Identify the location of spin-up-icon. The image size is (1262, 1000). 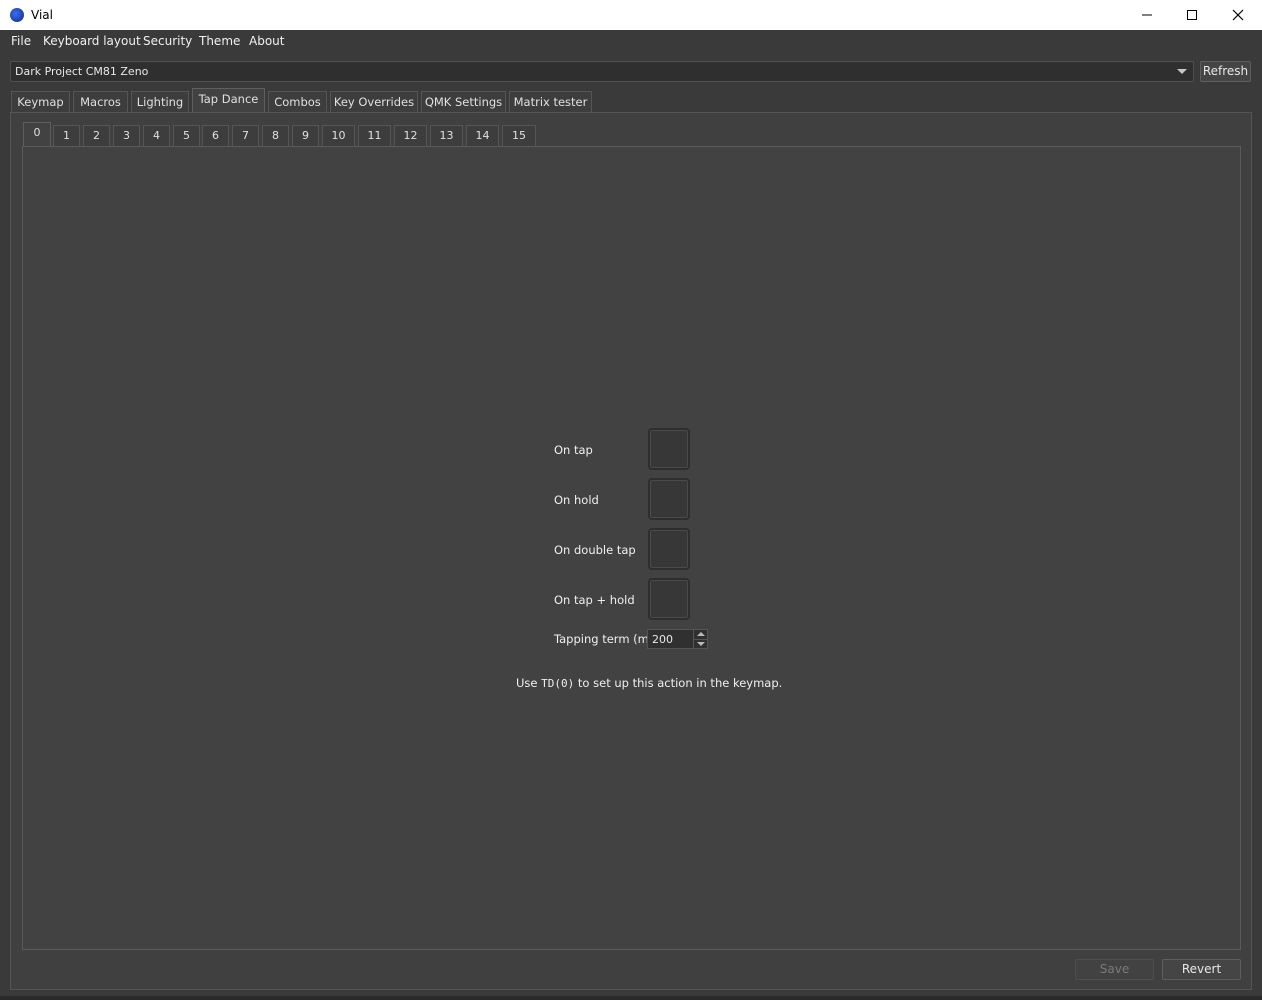
(700, 634).